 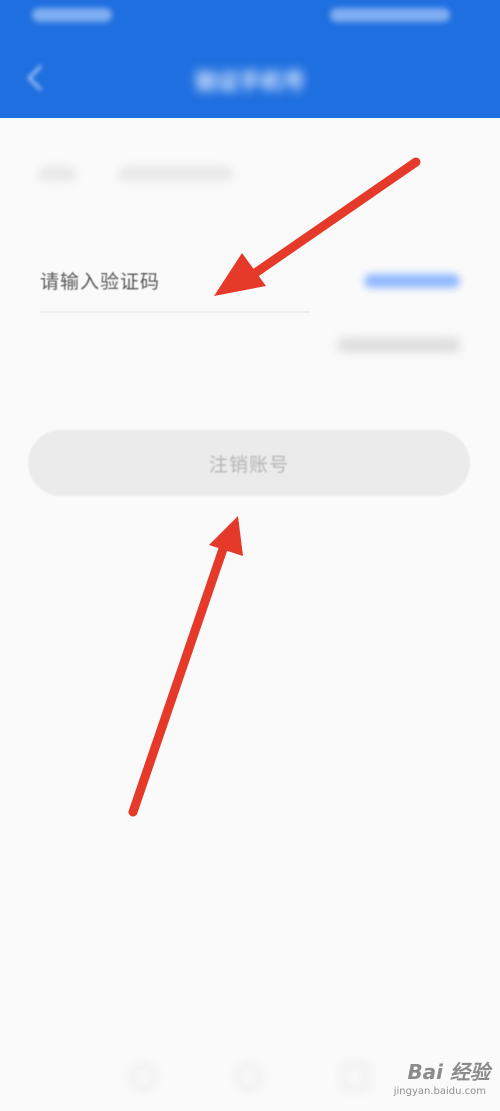 What do you see at coordinates (100, 281) in the screenshot?
I see `verification-code-input: 请输入验证码` at bounding box center [100, 281].